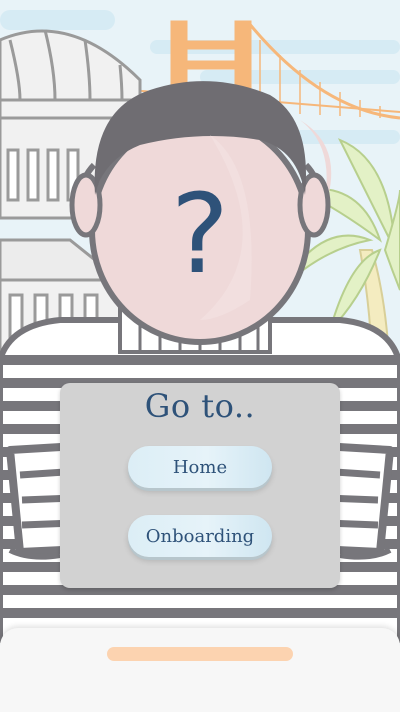  I want to click on drag-handle, so click(200, 654).